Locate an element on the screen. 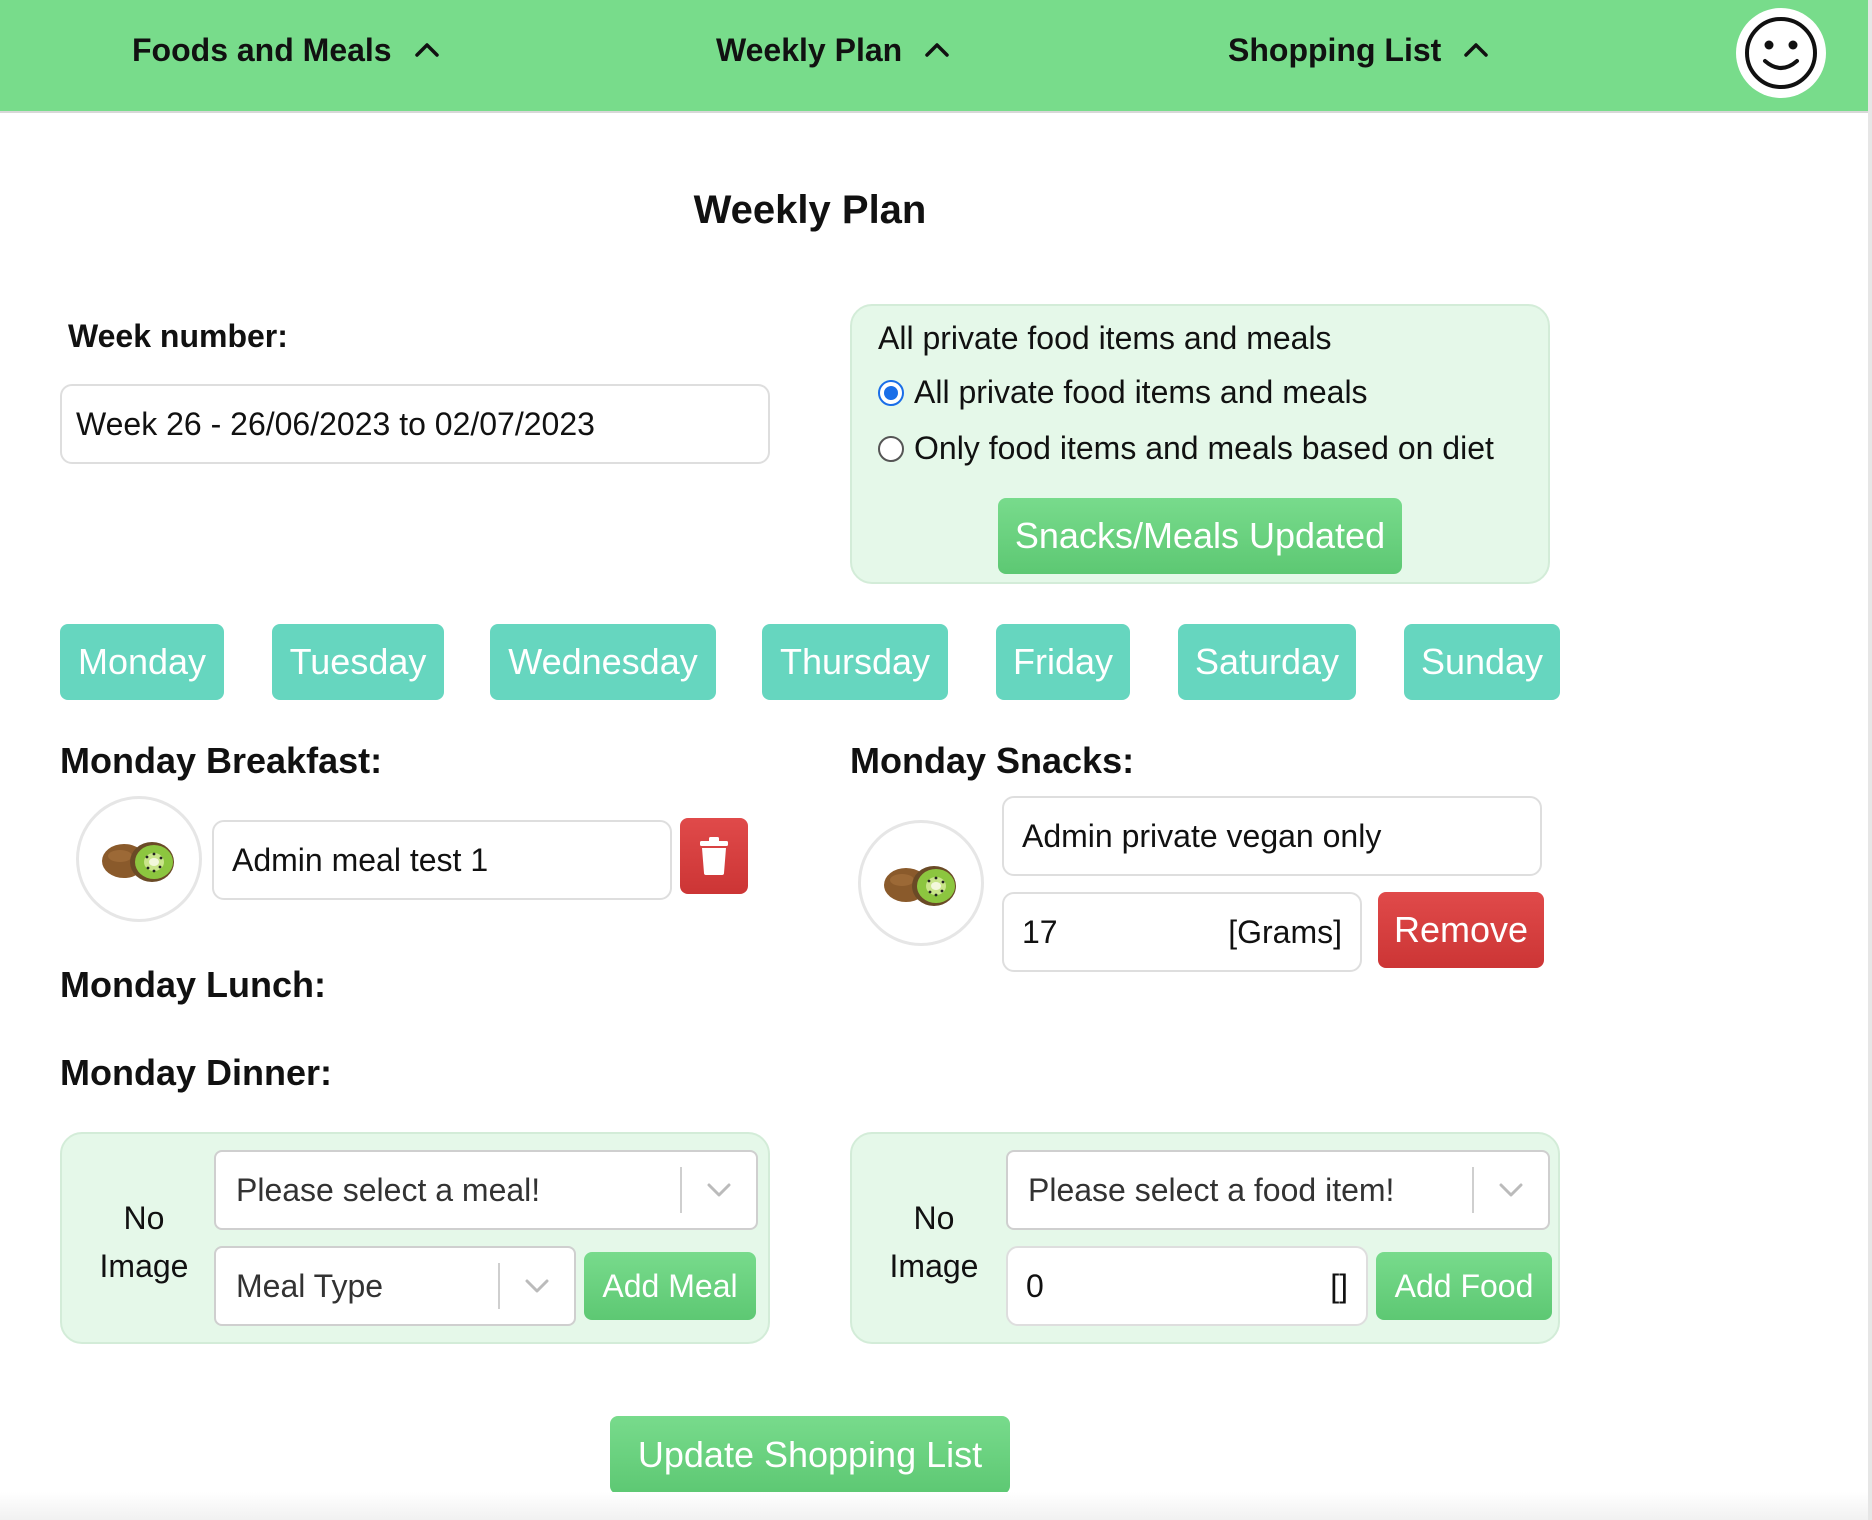  breakfast-item-field: Admin meal test 1 is located at coordinates (442, 860).